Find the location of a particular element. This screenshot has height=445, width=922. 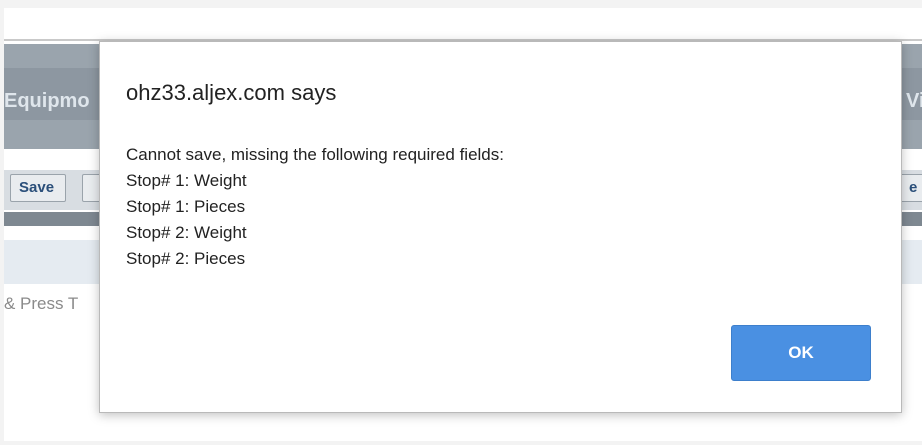

message-line: Stop# 2: Weight is located at coordinates (186, 232).